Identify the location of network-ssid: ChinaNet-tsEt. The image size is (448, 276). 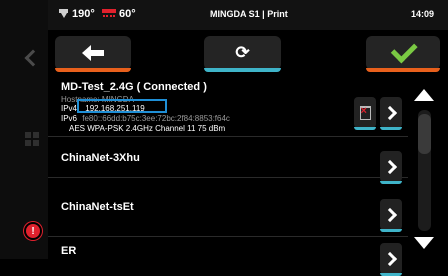
(97, 207).